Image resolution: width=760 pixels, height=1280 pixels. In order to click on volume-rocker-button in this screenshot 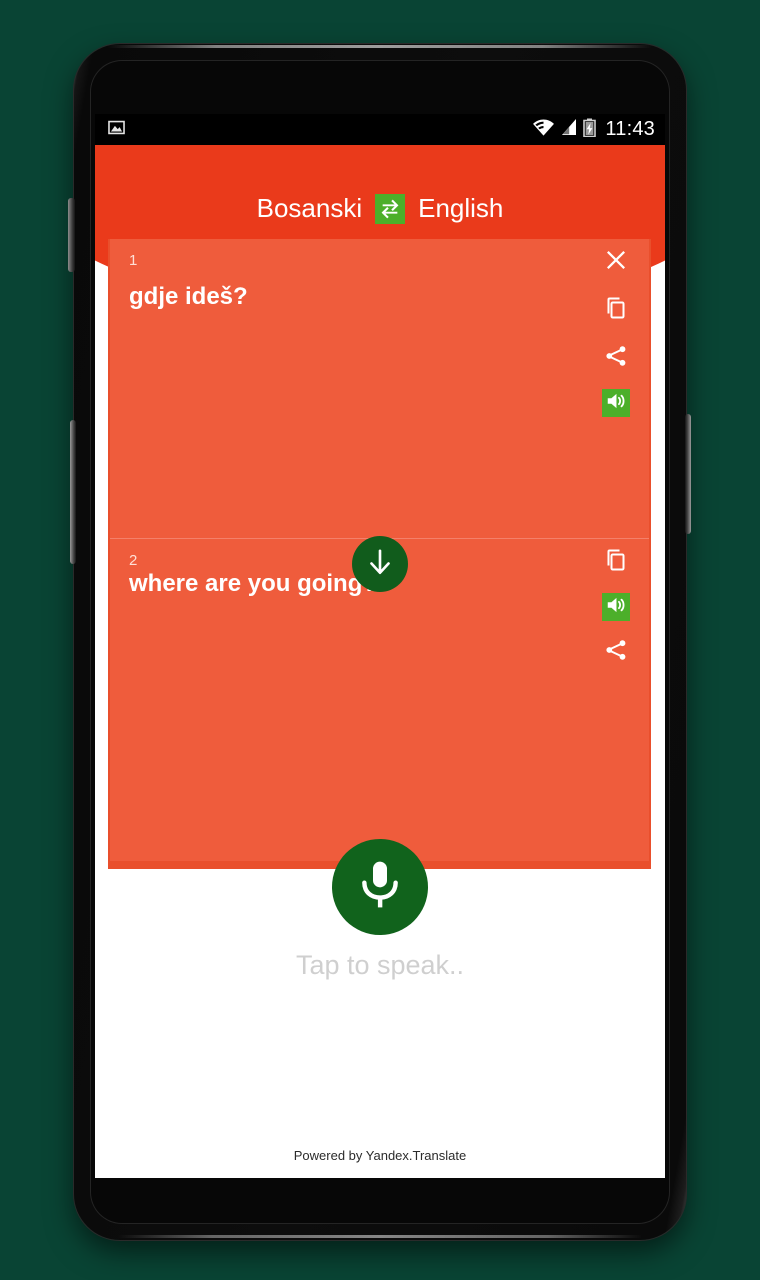, I will do `click(71, 235)`.